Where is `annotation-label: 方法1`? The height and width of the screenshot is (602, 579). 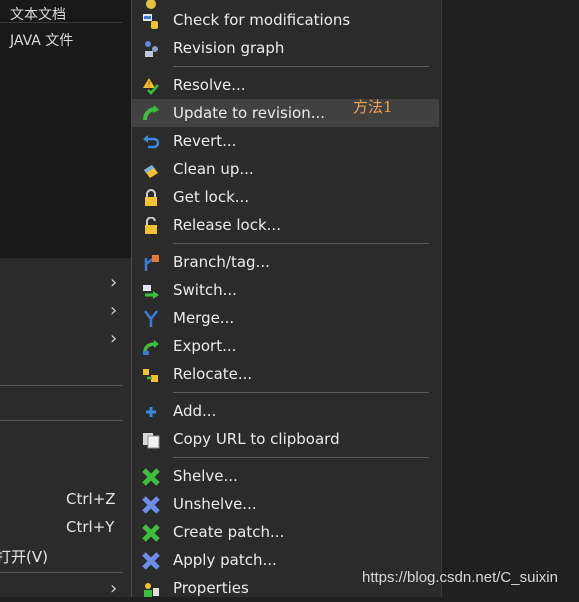 annotation-label: 方法1 is located at coordinates (373, 107).